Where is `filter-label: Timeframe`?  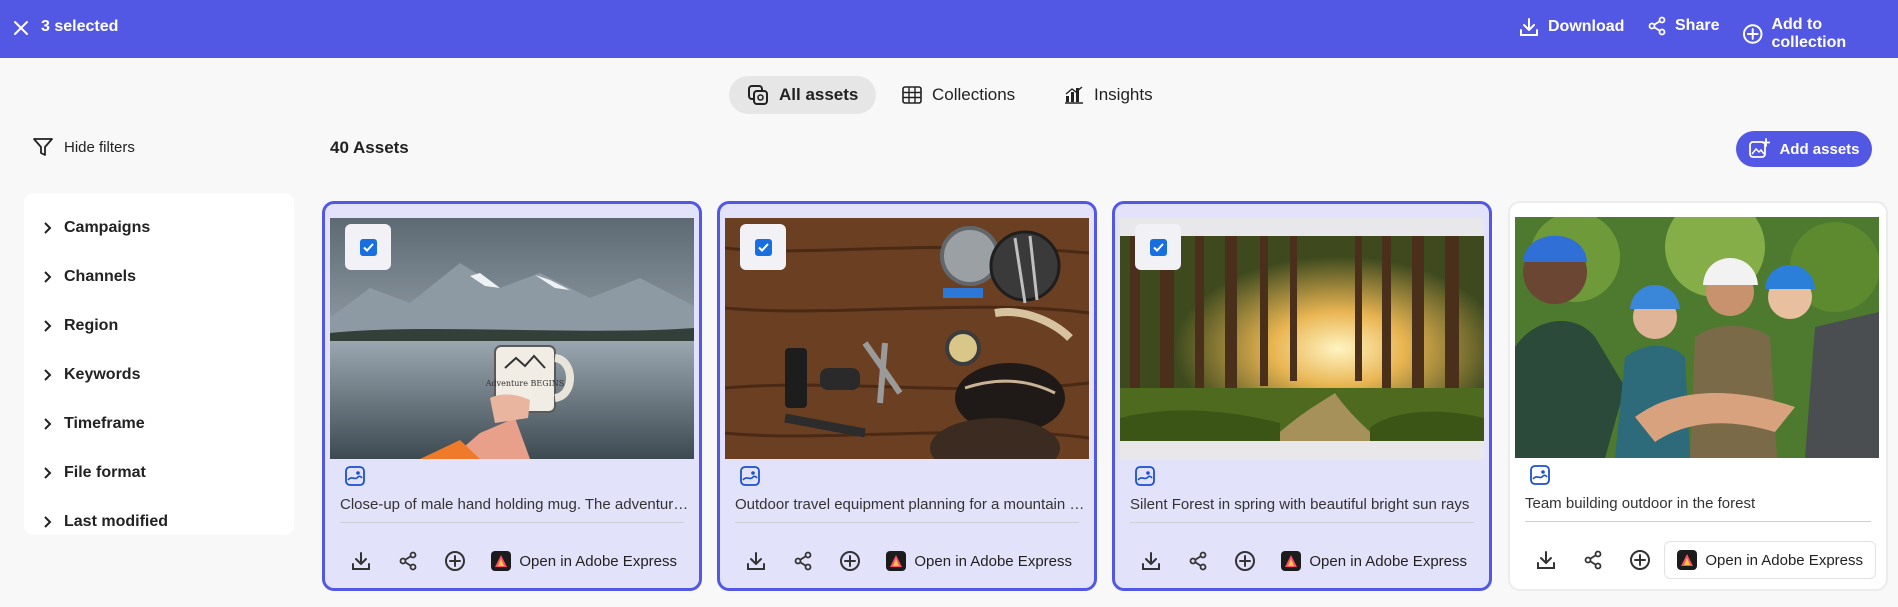
filter-label: Timeframe is located at coordinates (104, 423).